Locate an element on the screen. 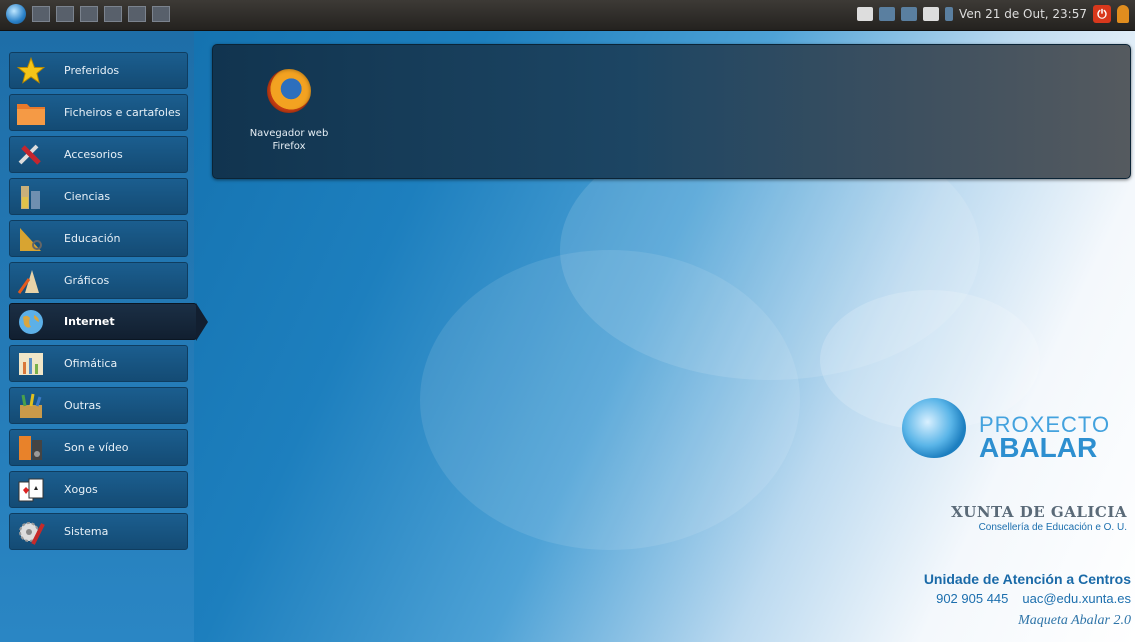  maqueta-version: Maqueta Abalar 2.0 is located at coordinates (1074, 620).